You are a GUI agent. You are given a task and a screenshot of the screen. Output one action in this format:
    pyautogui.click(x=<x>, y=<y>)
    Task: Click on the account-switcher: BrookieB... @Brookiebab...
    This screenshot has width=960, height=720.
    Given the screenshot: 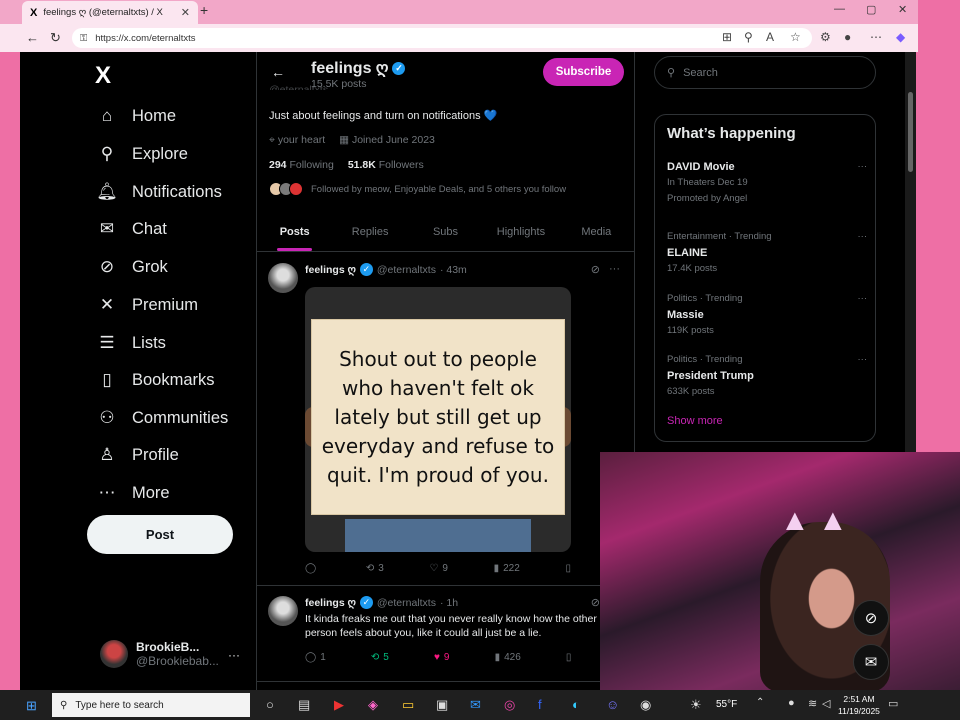 What is the action you would take?
    pyautogui.click(x=159, y=654)
    